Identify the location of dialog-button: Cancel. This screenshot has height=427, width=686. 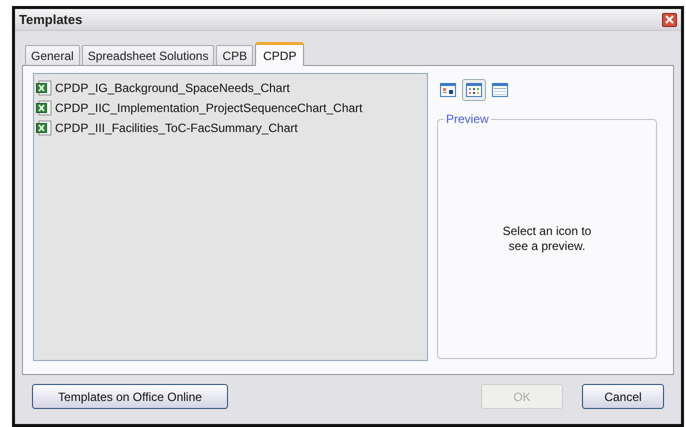
(623, 396).